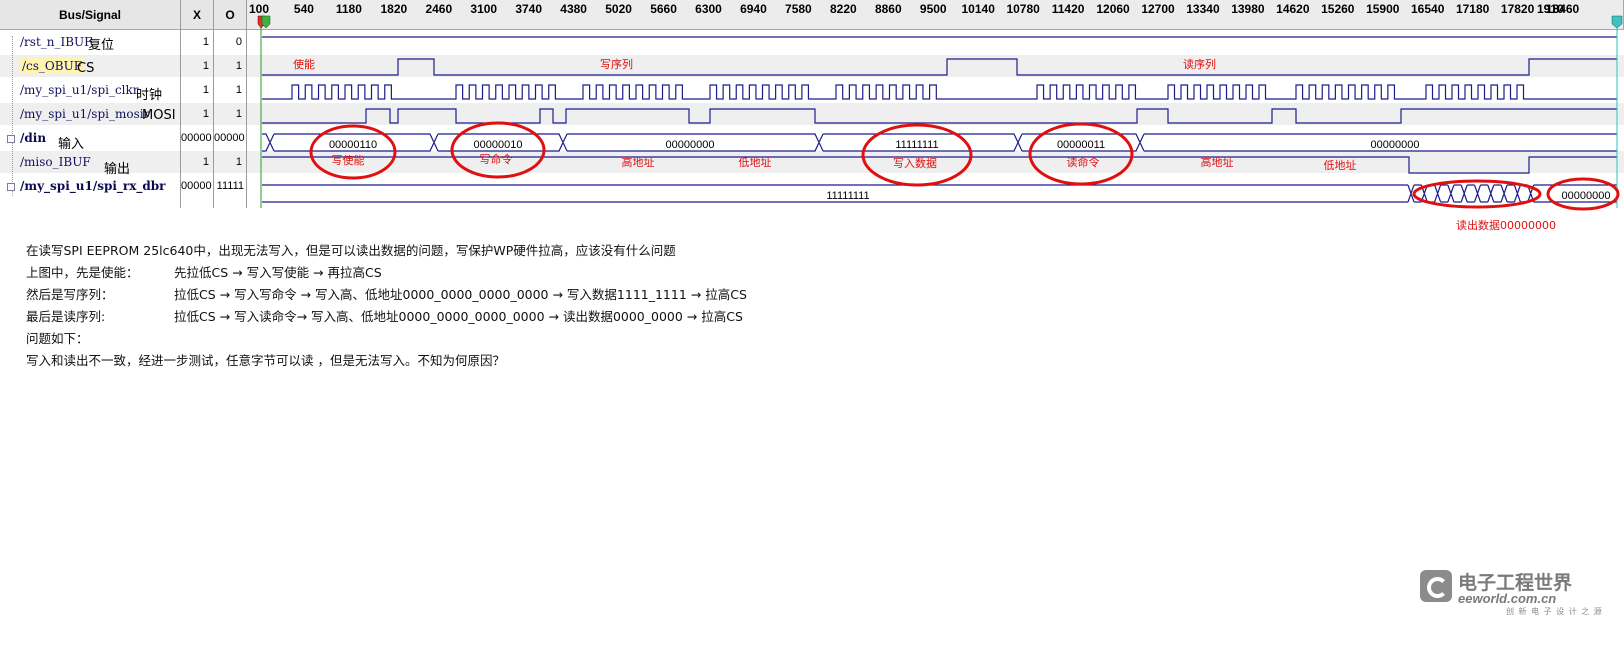 Image resolution: width=1624 pixels, height=648 pixels. Describe the element at coordinates (265, 360) in the screenshot. I see `text-line: 写入和读出不一致，经进一步测试，任意字节可以读 ，但是无法写入。不知为何原因？` at that location.